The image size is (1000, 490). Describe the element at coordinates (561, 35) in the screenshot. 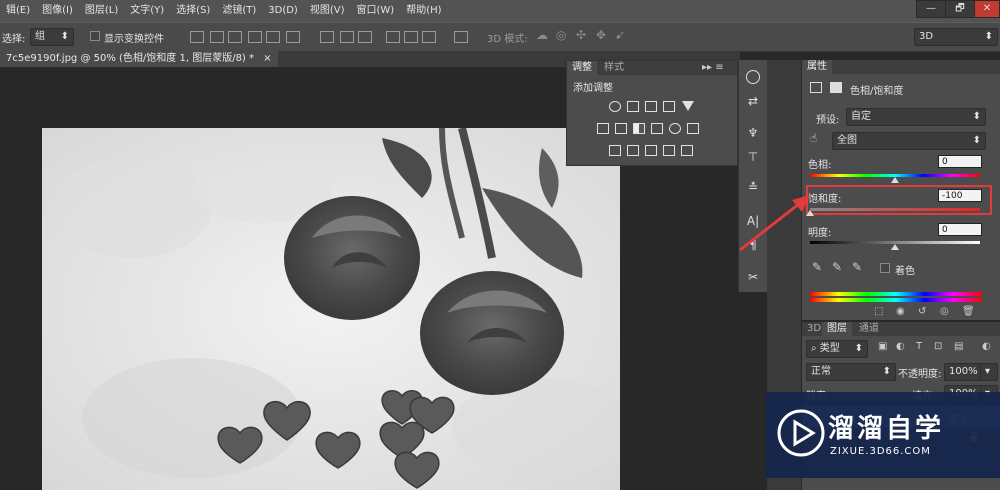

I see `3d-roll-icon: ◎` at that location.